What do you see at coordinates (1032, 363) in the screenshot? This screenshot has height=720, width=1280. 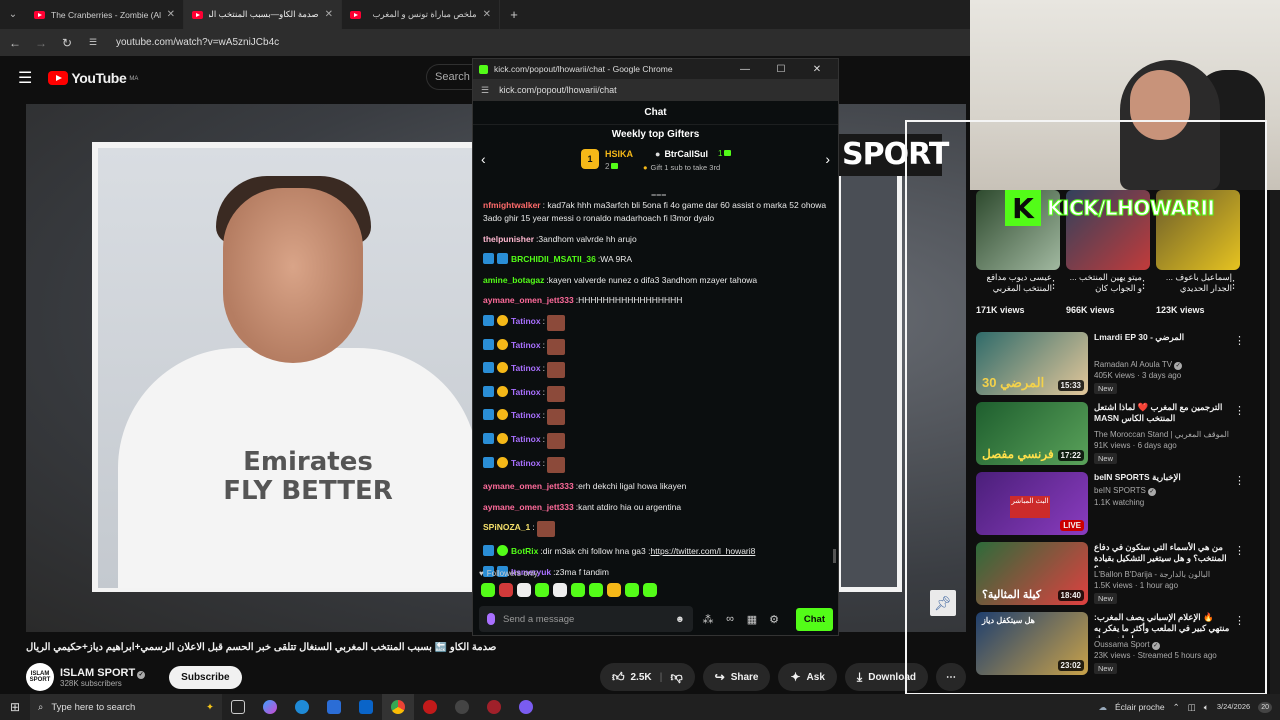 I see `video-thumbnail: المرضي 30 15:33` at bounding box center [1032, 363].